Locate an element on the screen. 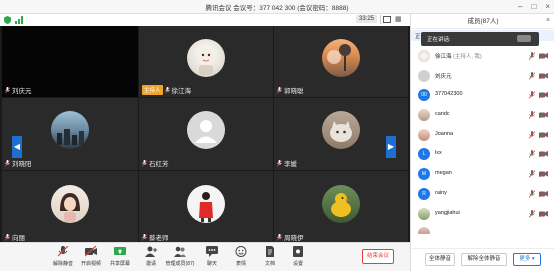  member-name: 377042300 is located at coordinates (449, 94).